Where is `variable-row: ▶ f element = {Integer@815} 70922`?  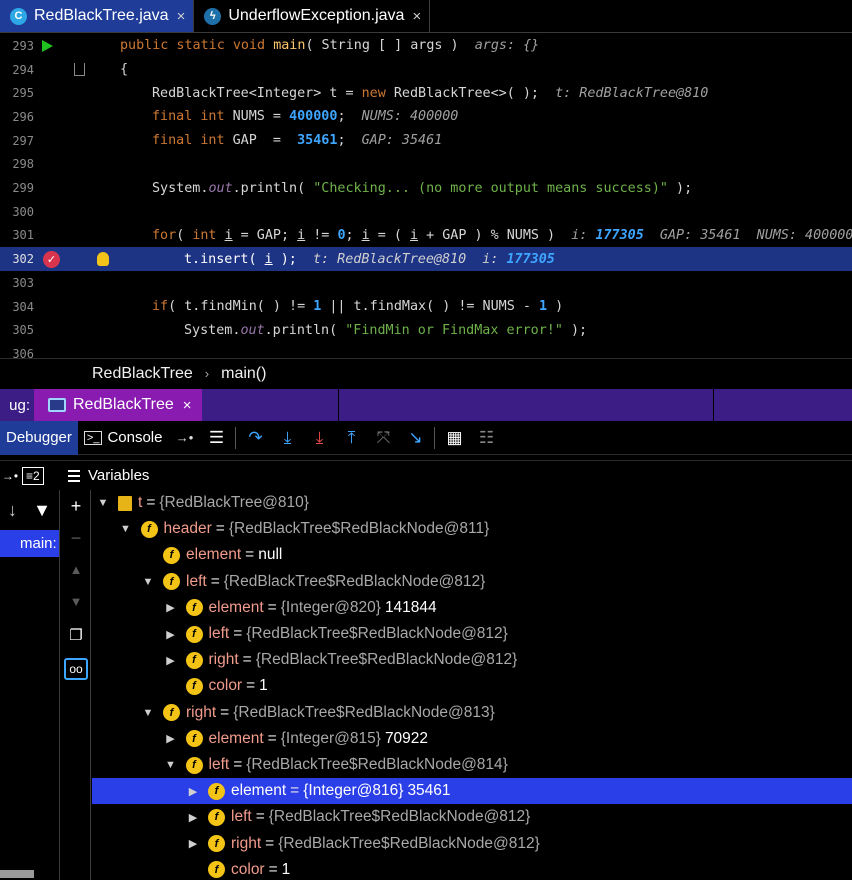
variable-row: ▶ f element = {Integer@815} 70922 is located at coordinates (472, 739).